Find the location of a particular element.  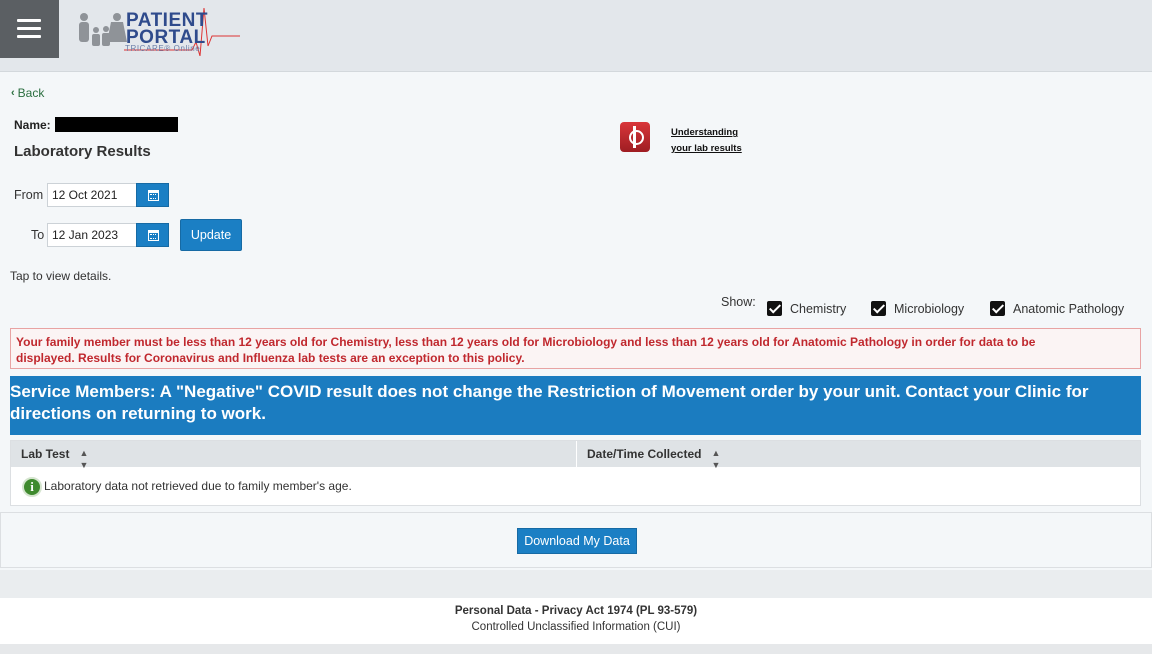

tap-instructions: Tap to view details. is located at coordinates (61, 276).